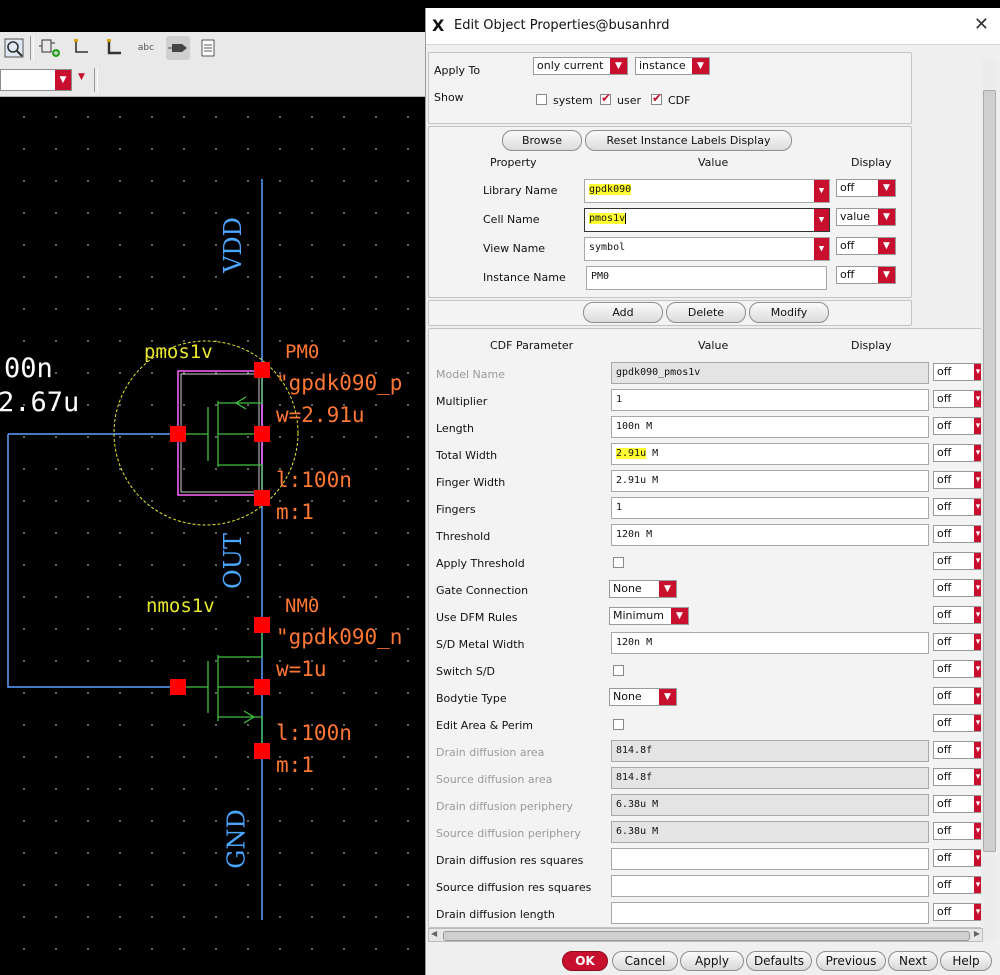 Image resolution: width=1000 pixels, height=975 pixels. Describe the element at coordinates (605, 98) in the screenshot. I see `show-user-checkbox: ✔` at that location.